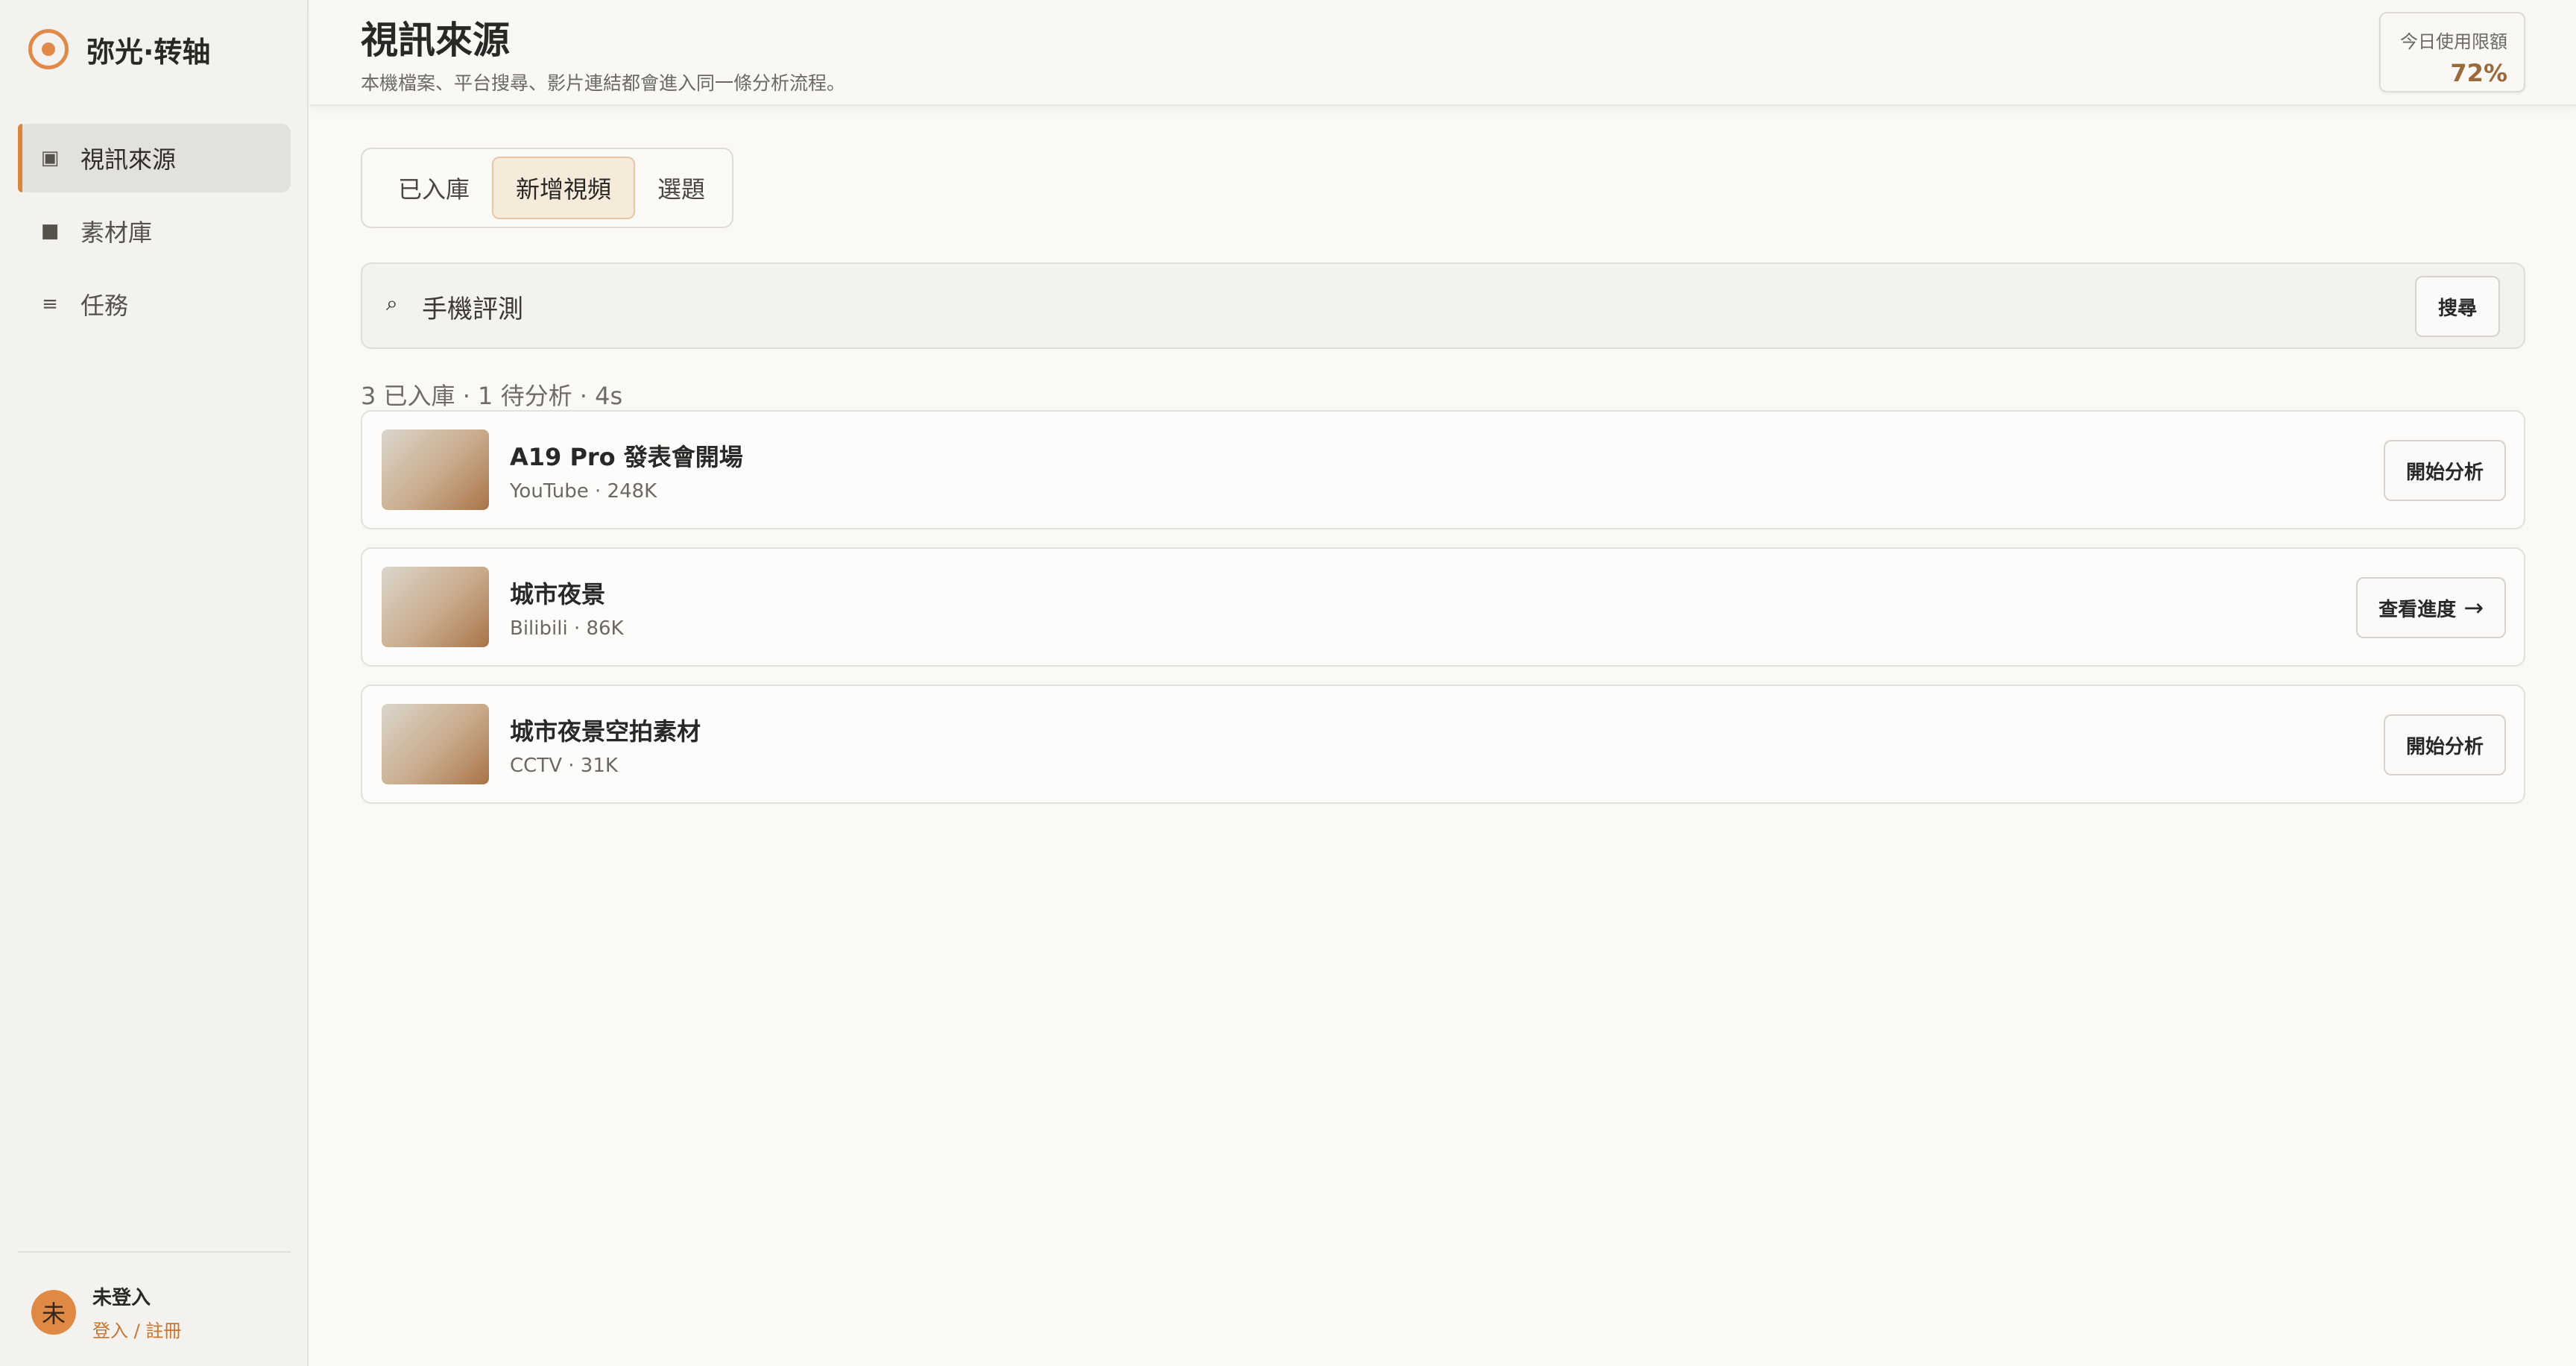 The image size is (2576, 1366). Describe the element at coordinates (626, 457) in the screenshot. I see `video-title: A19 Pro 發表會開場` at that location.